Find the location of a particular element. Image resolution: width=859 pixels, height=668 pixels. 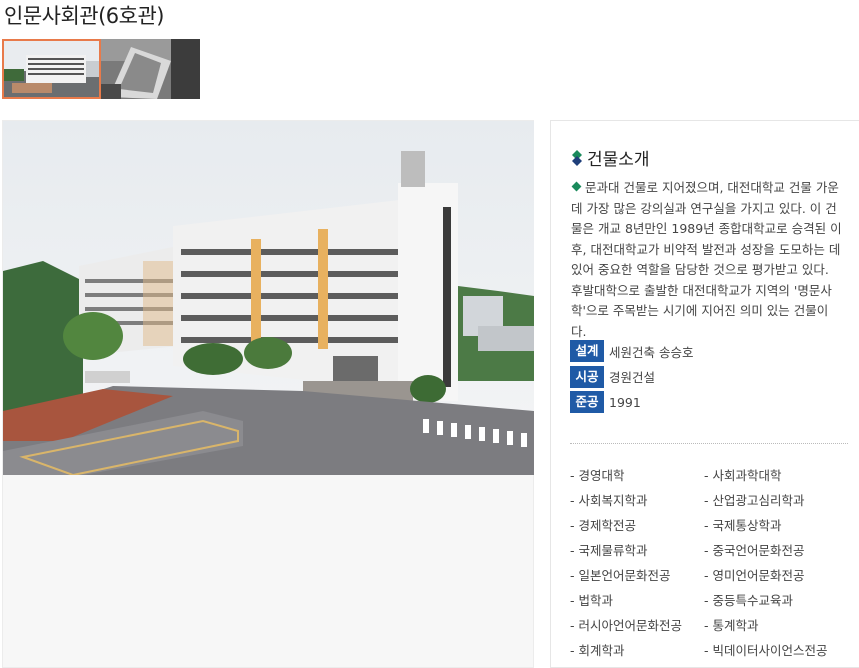

double-diamond-icon is located at coordinates (577, 157).